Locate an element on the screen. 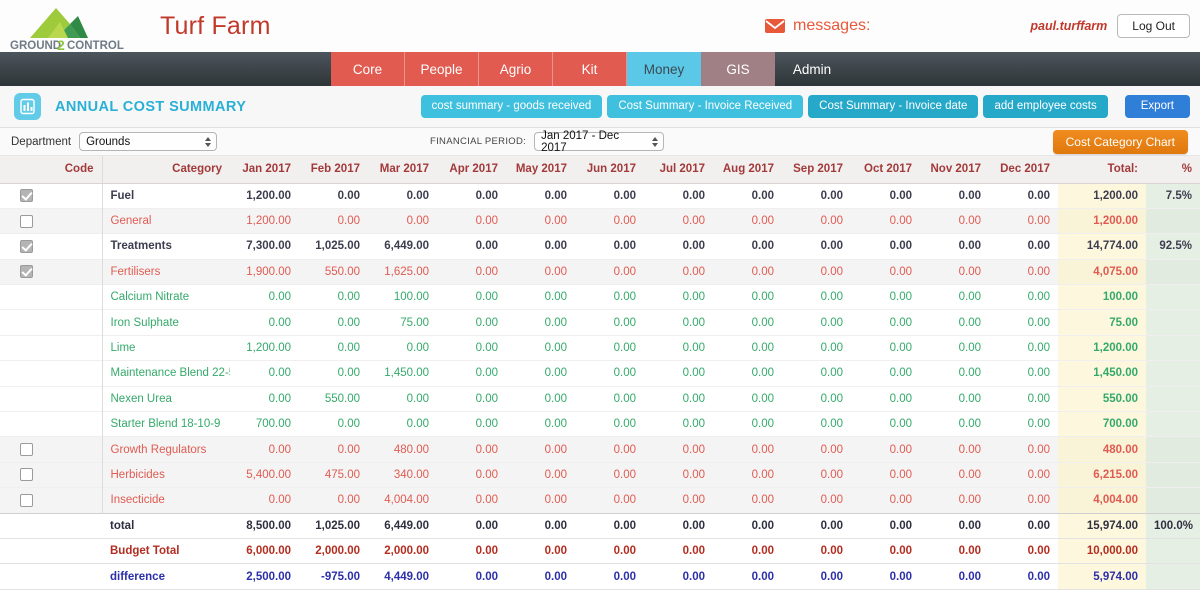  main-navigation: Core People Agrio Kit Money GIS Admin is located at coordinates (600, 69).